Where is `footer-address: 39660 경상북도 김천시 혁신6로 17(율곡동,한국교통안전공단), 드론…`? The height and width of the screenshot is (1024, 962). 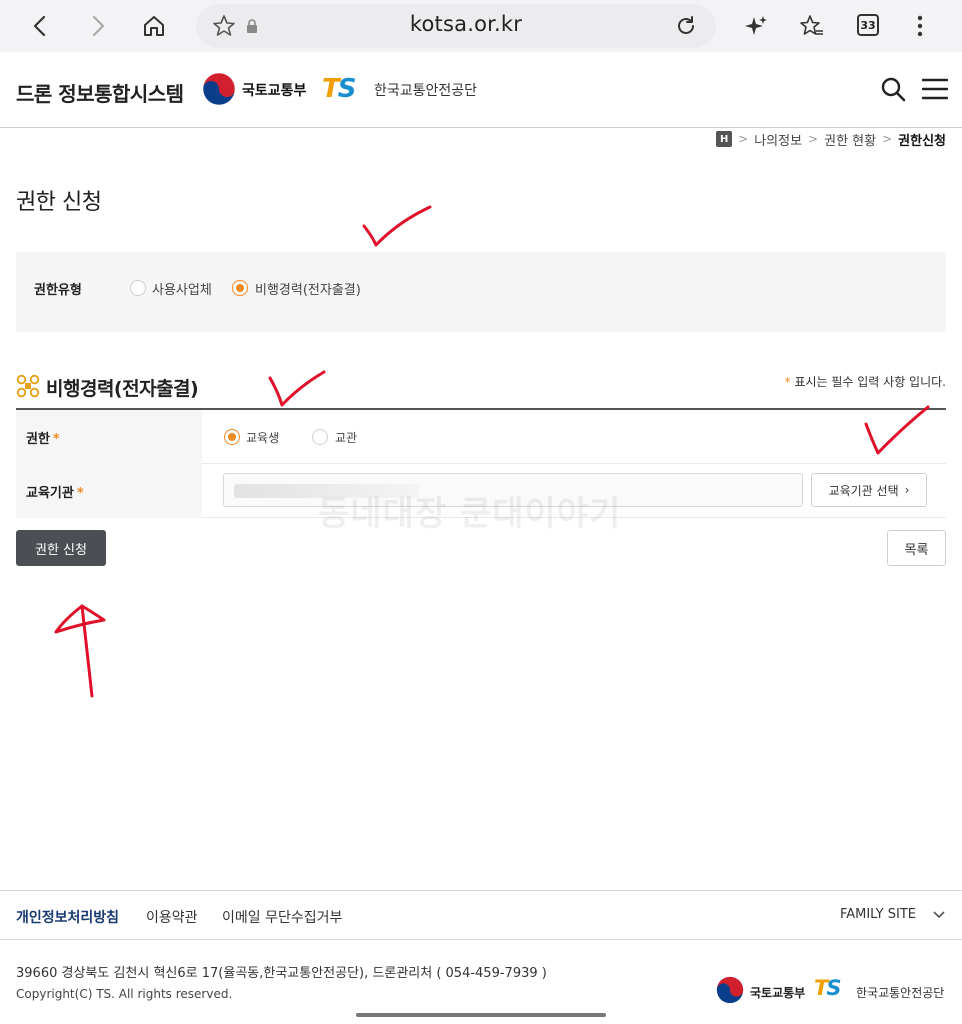
footer-address: 39660 경상북도 김천시 혁신6로 17(율곡동,한국교통안전공단), 드론… is located at coordinates (281, 973).